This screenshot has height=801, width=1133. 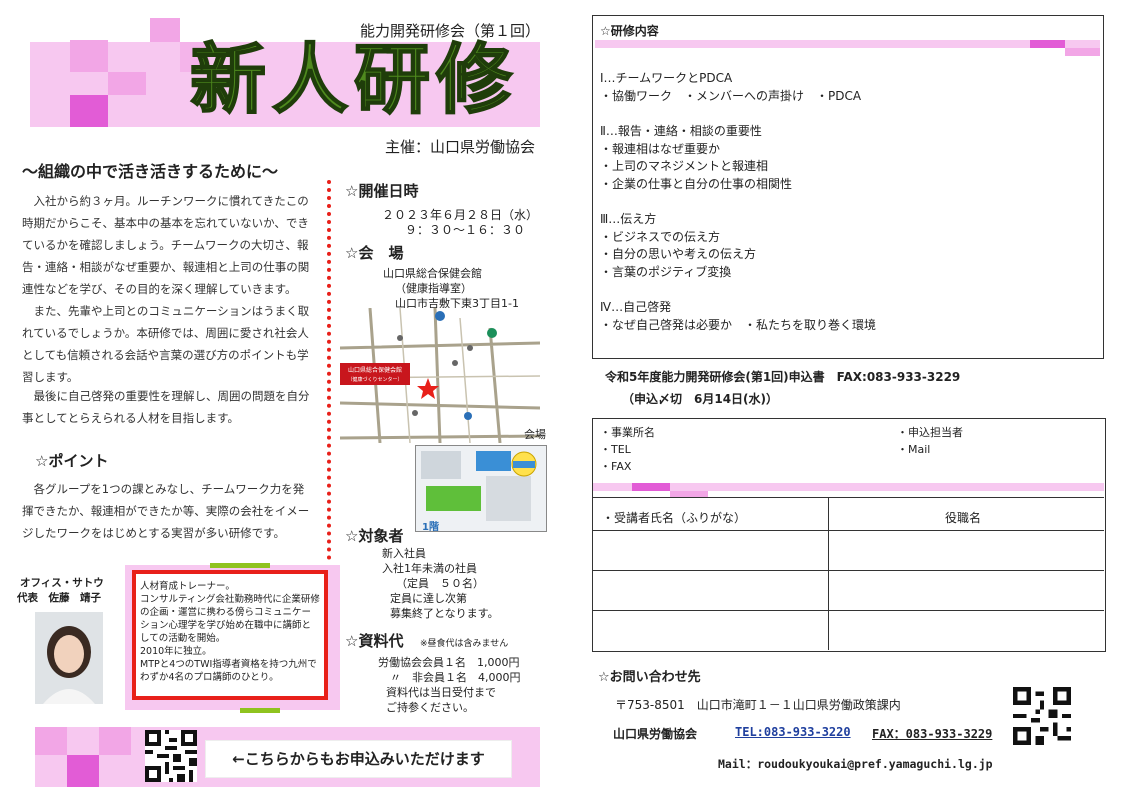 I want to click on venue-room: （健康指導室）, so click(x=433, y=288).